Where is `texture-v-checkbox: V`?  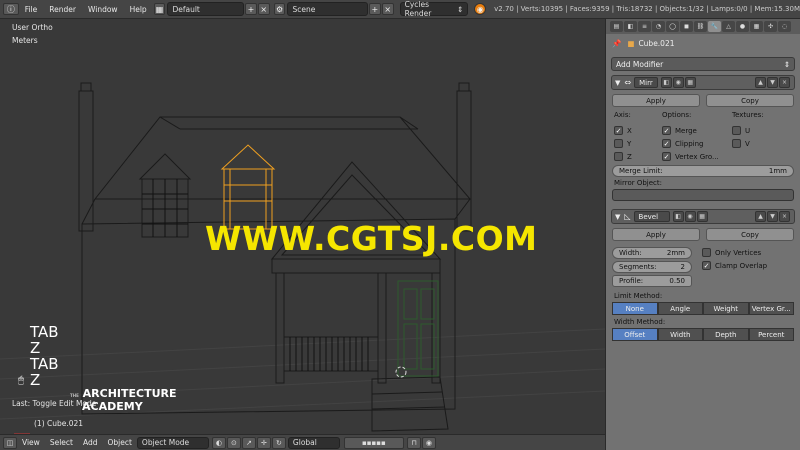
texture-v-checkbox: V is located at coordinates (757, 143).